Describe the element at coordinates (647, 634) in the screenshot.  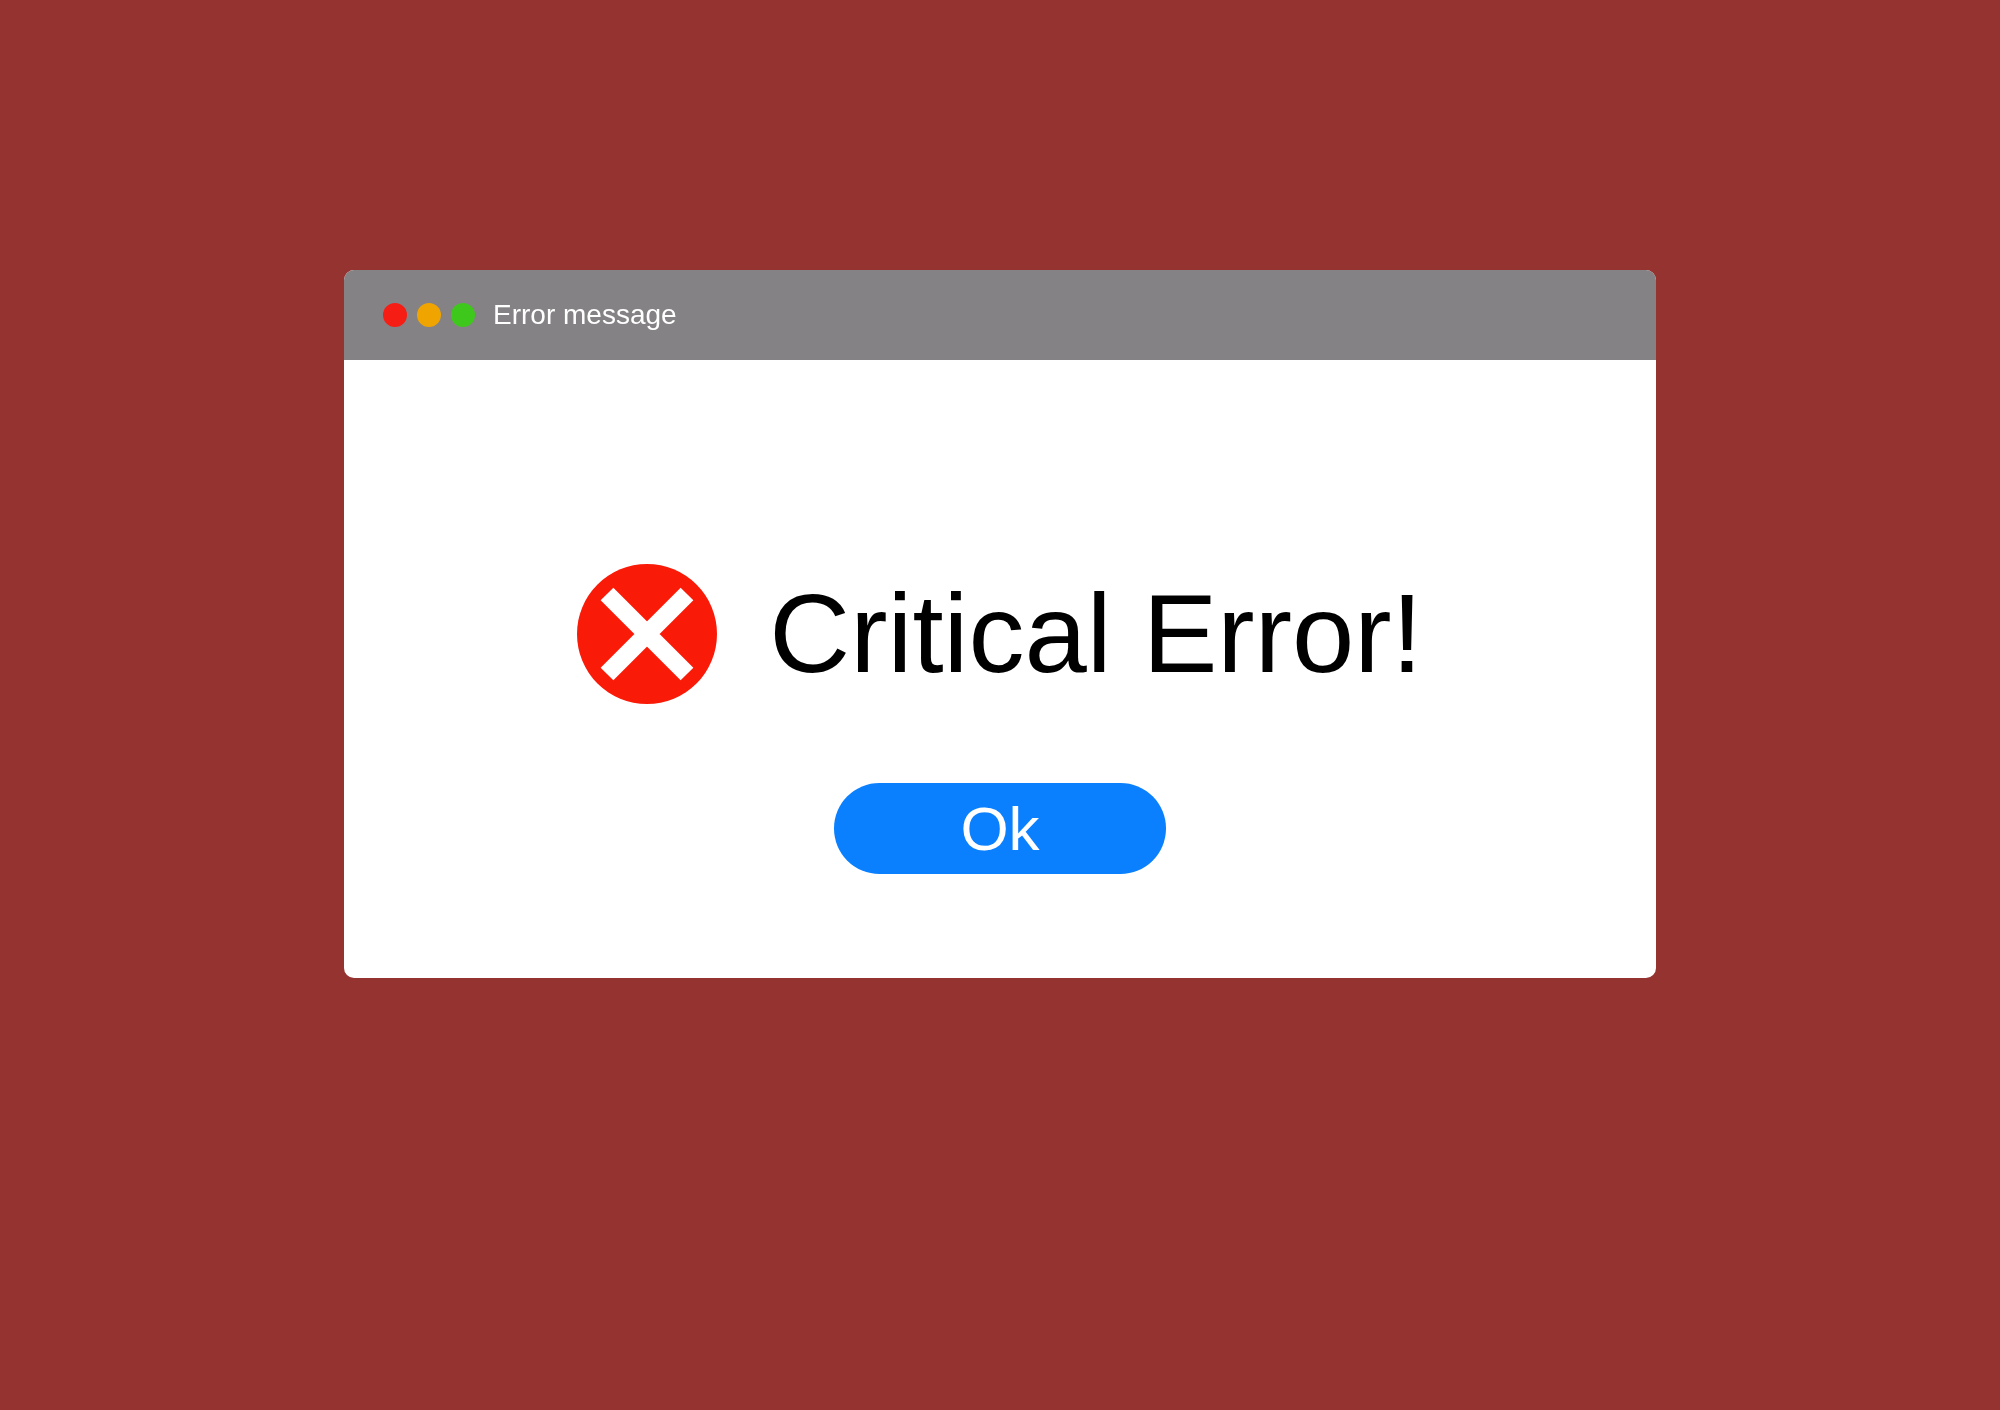
I see `error-icon` at that location.